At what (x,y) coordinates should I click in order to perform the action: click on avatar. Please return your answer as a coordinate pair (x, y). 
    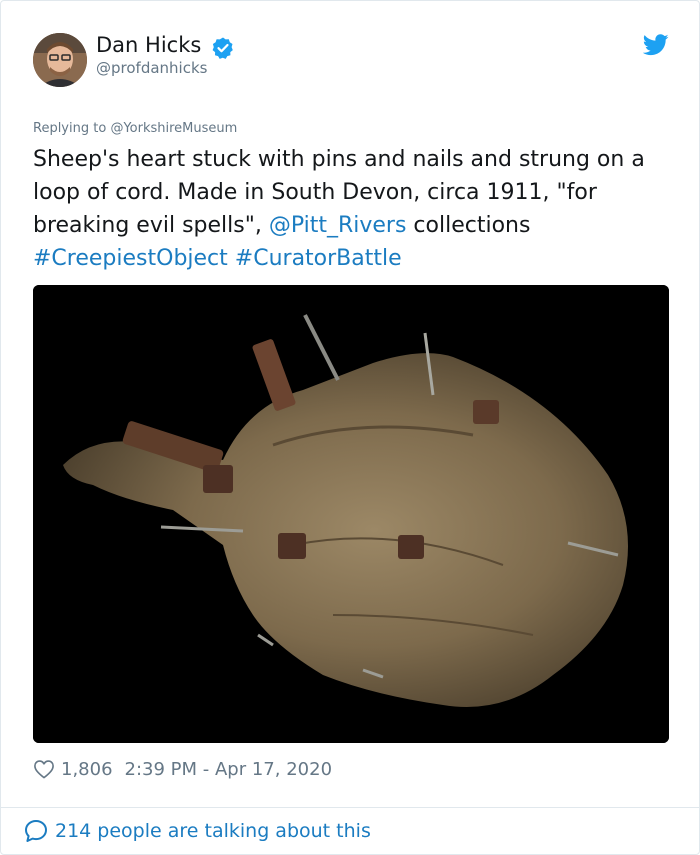
    Looking at the image, I should click on (60, 60).